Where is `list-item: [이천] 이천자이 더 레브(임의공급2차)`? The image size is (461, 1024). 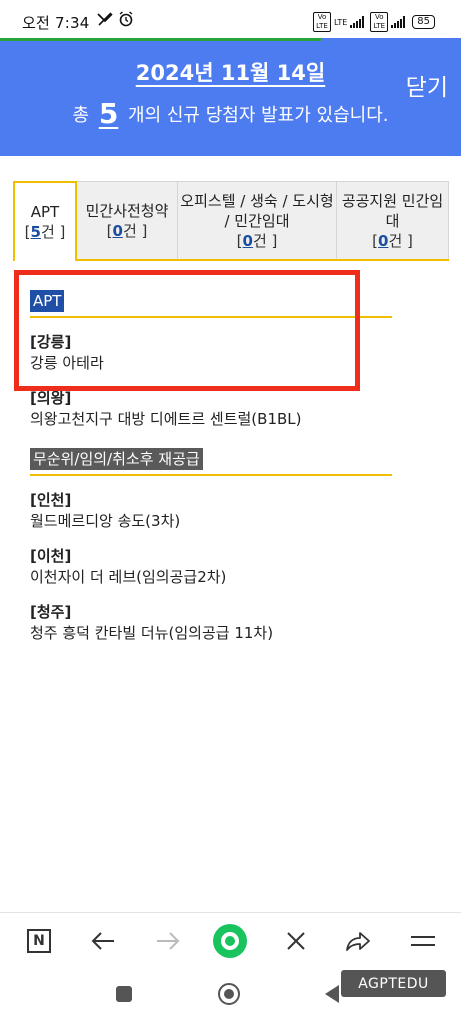 list-item: [이천] 이천자이 더 레브(임의공급2차) is located at coordinates (211, 567).